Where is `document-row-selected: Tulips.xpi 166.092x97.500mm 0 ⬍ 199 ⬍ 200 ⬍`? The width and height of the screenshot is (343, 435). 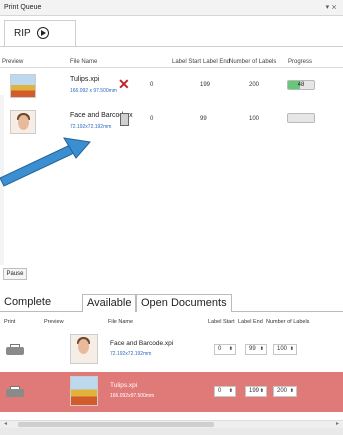
document-row-selected: Tulips.xpi 166.092x97.500mm 0 ⬍ 199 ⬍ 200 ⬍ is located at coordinates (171, 392).